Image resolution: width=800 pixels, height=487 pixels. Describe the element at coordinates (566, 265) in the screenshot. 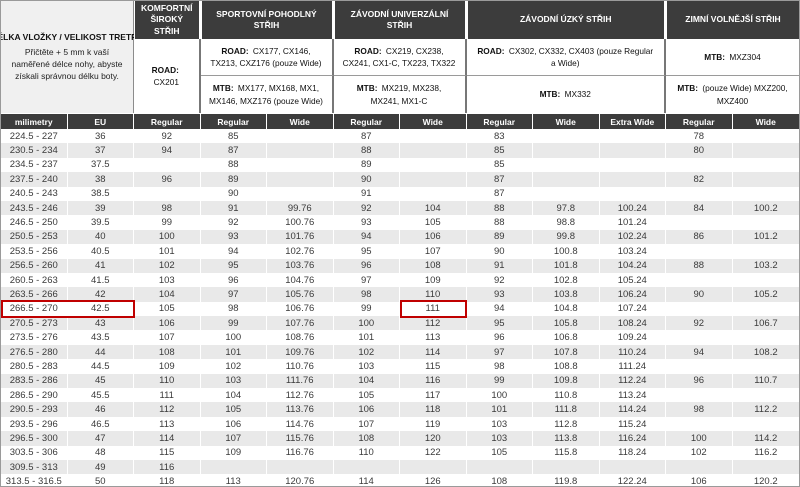

I see `table-cell: 101.8` at that location.